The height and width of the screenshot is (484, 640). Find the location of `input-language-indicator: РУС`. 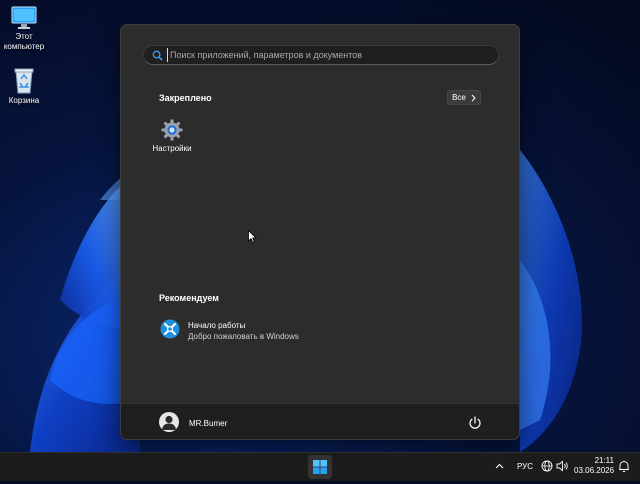

input-language-indicator: РУС is located at coordinates (525, 466).